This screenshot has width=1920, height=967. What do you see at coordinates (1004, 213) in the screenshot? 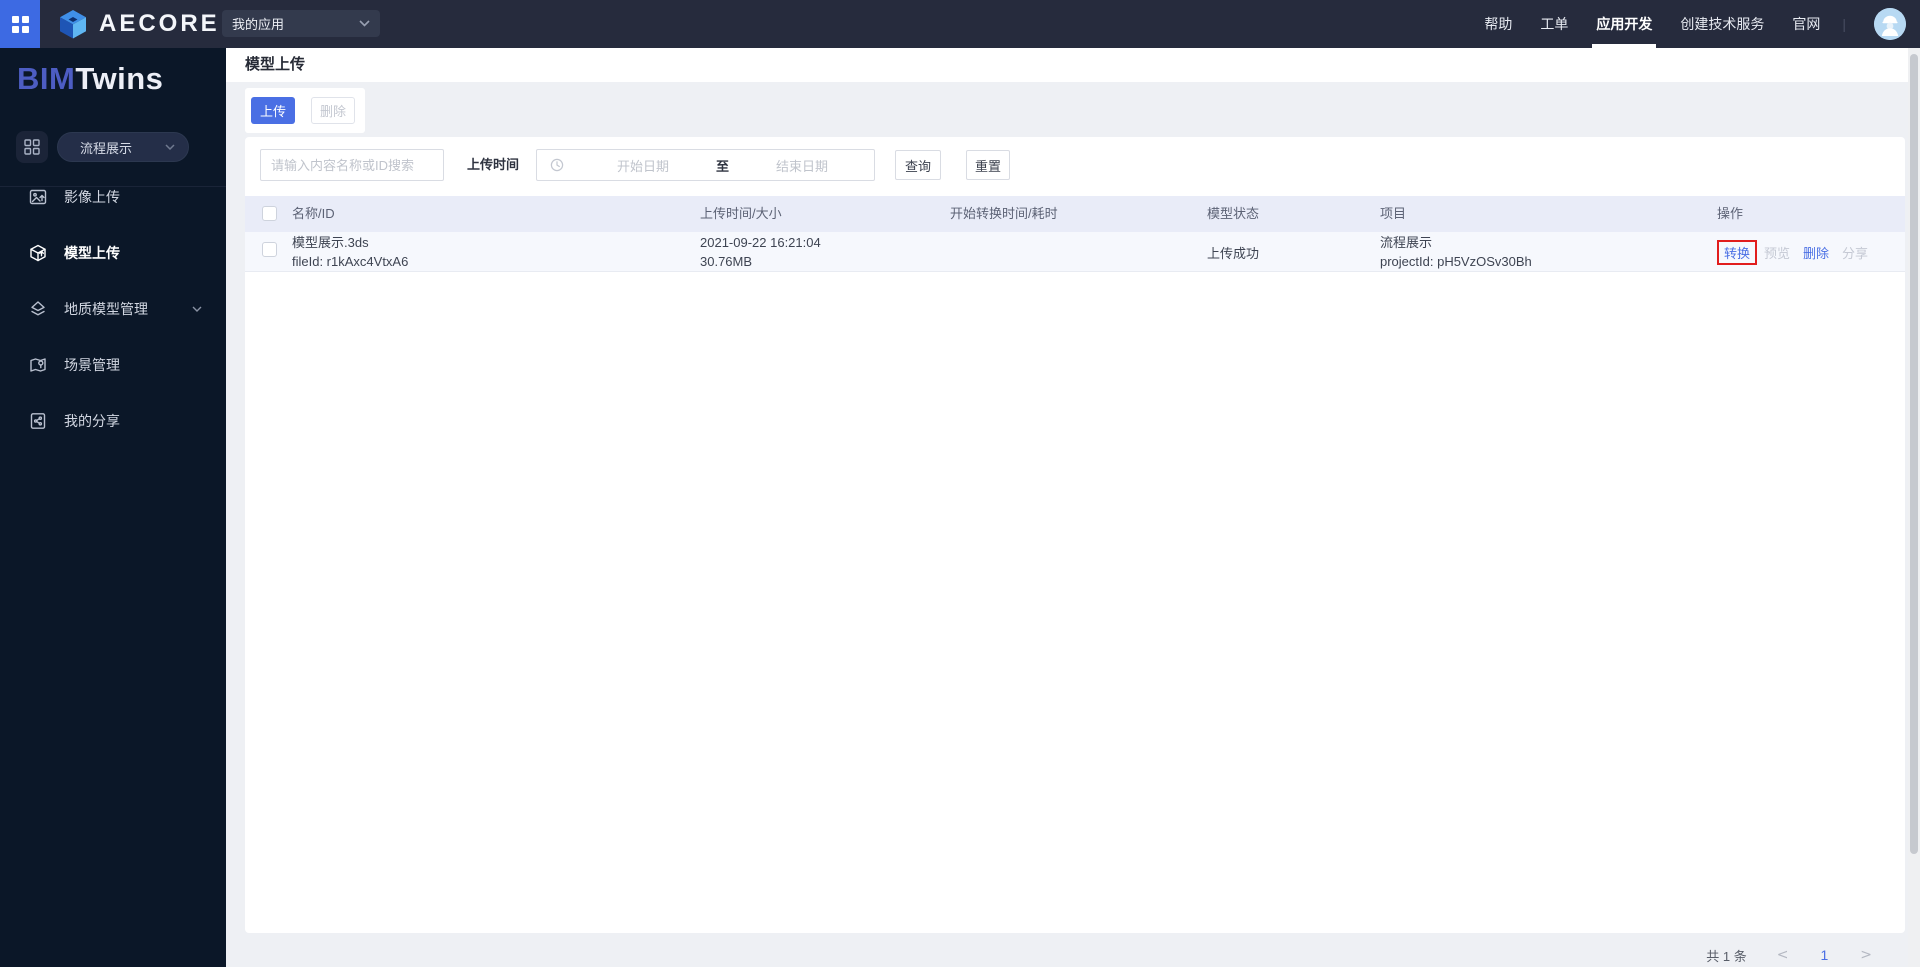
I see `col-convert-time: 开始转换时间/耗时` at bounding box center [1004, 213].